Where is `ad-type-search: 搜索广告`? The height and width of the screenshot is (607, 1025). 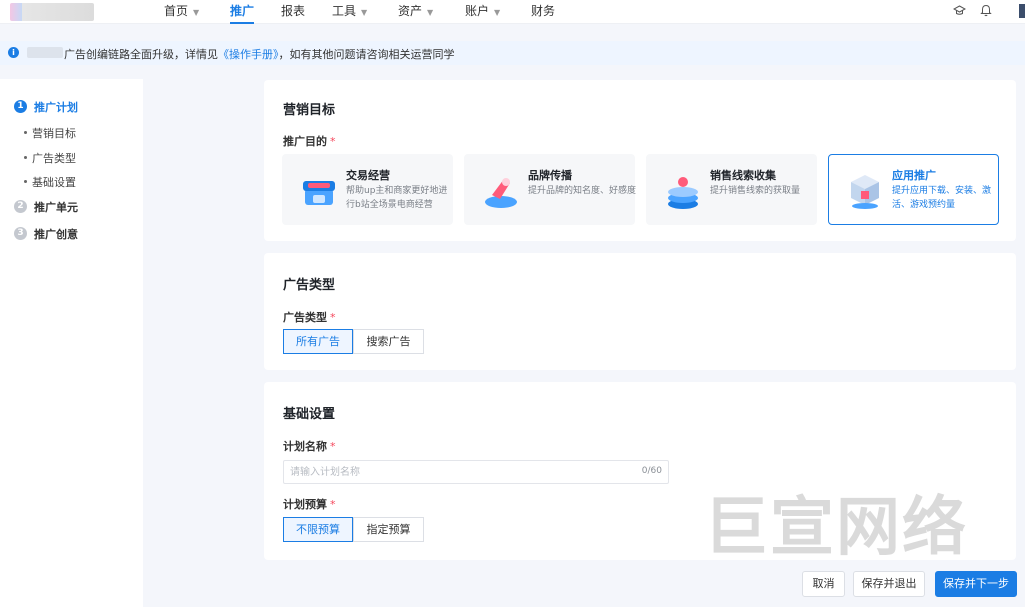
ad-type-search: 搜索广告 is located at coordinates (388, 341).